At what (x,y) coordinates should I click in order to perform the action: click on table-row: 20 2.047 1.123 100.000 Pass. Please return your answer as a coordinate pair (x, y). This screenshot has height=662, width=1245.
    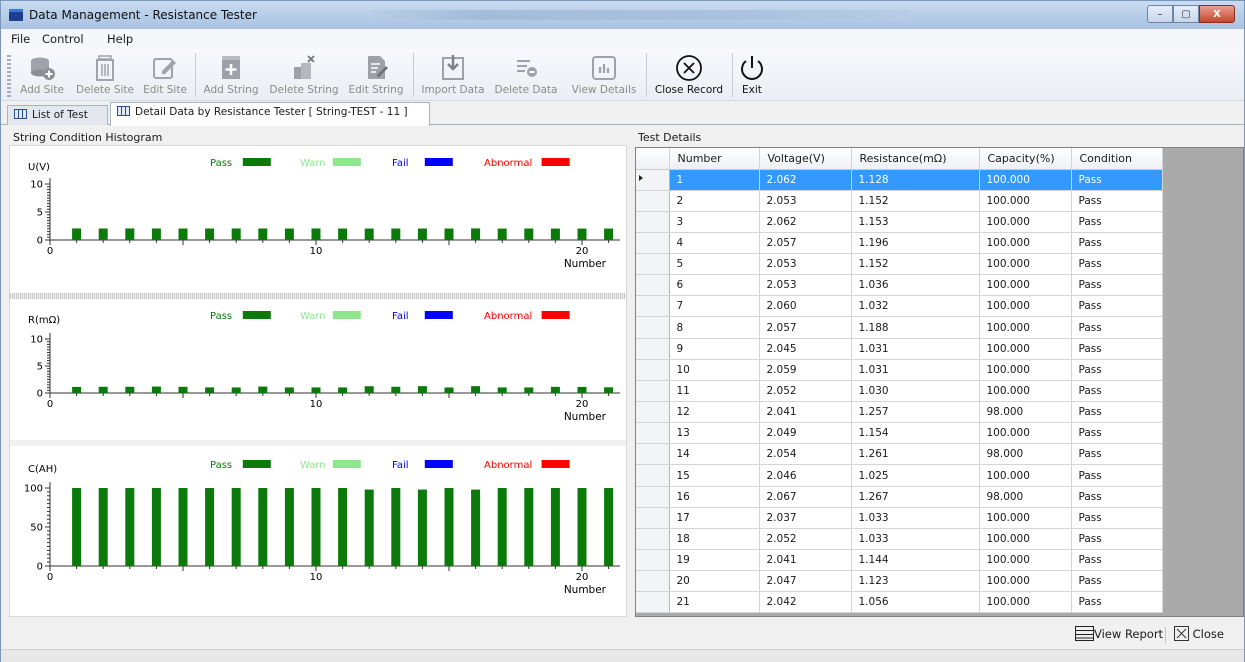
    Looking at the image, I should click on (899, 581).